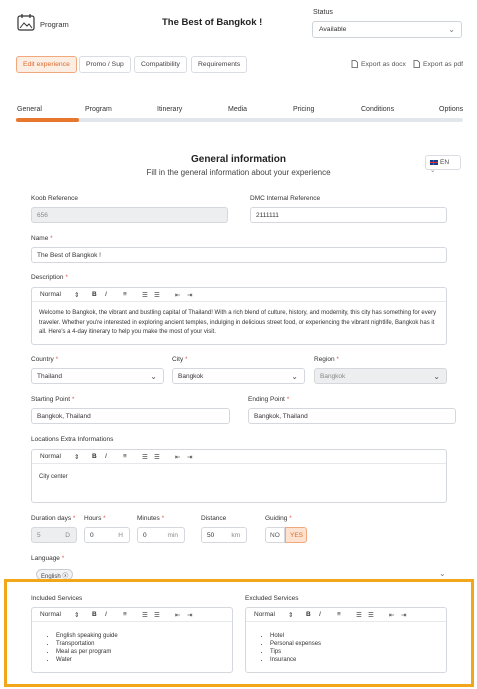 The width and height of the screenshot is (477, 689). What do you see at coordinates (212, 22) in the screenshot?
I see `page-title: The Best of Bangkok !` at bounding box center [212, 22].